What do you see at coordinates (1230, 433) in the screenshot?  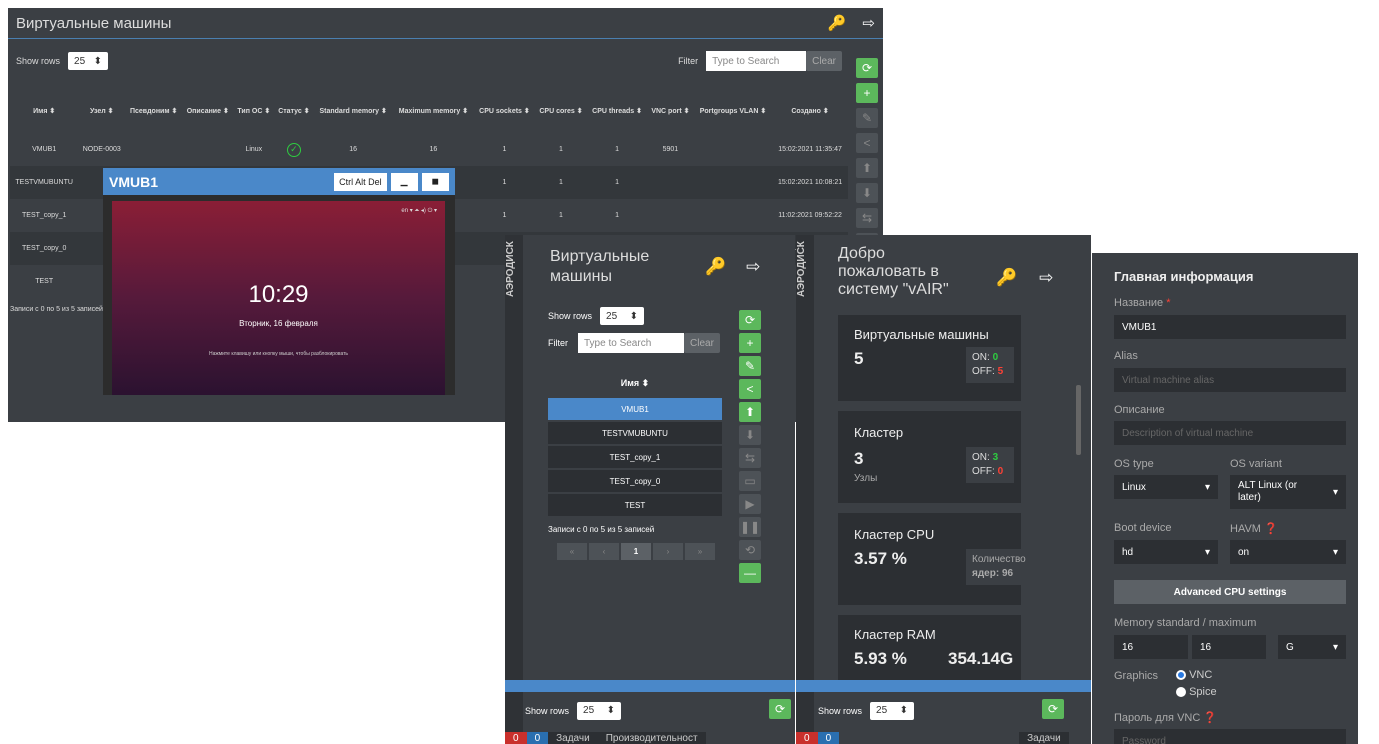 I see `description-input: Description of virtual machine` at bounding box center [1230, 433].